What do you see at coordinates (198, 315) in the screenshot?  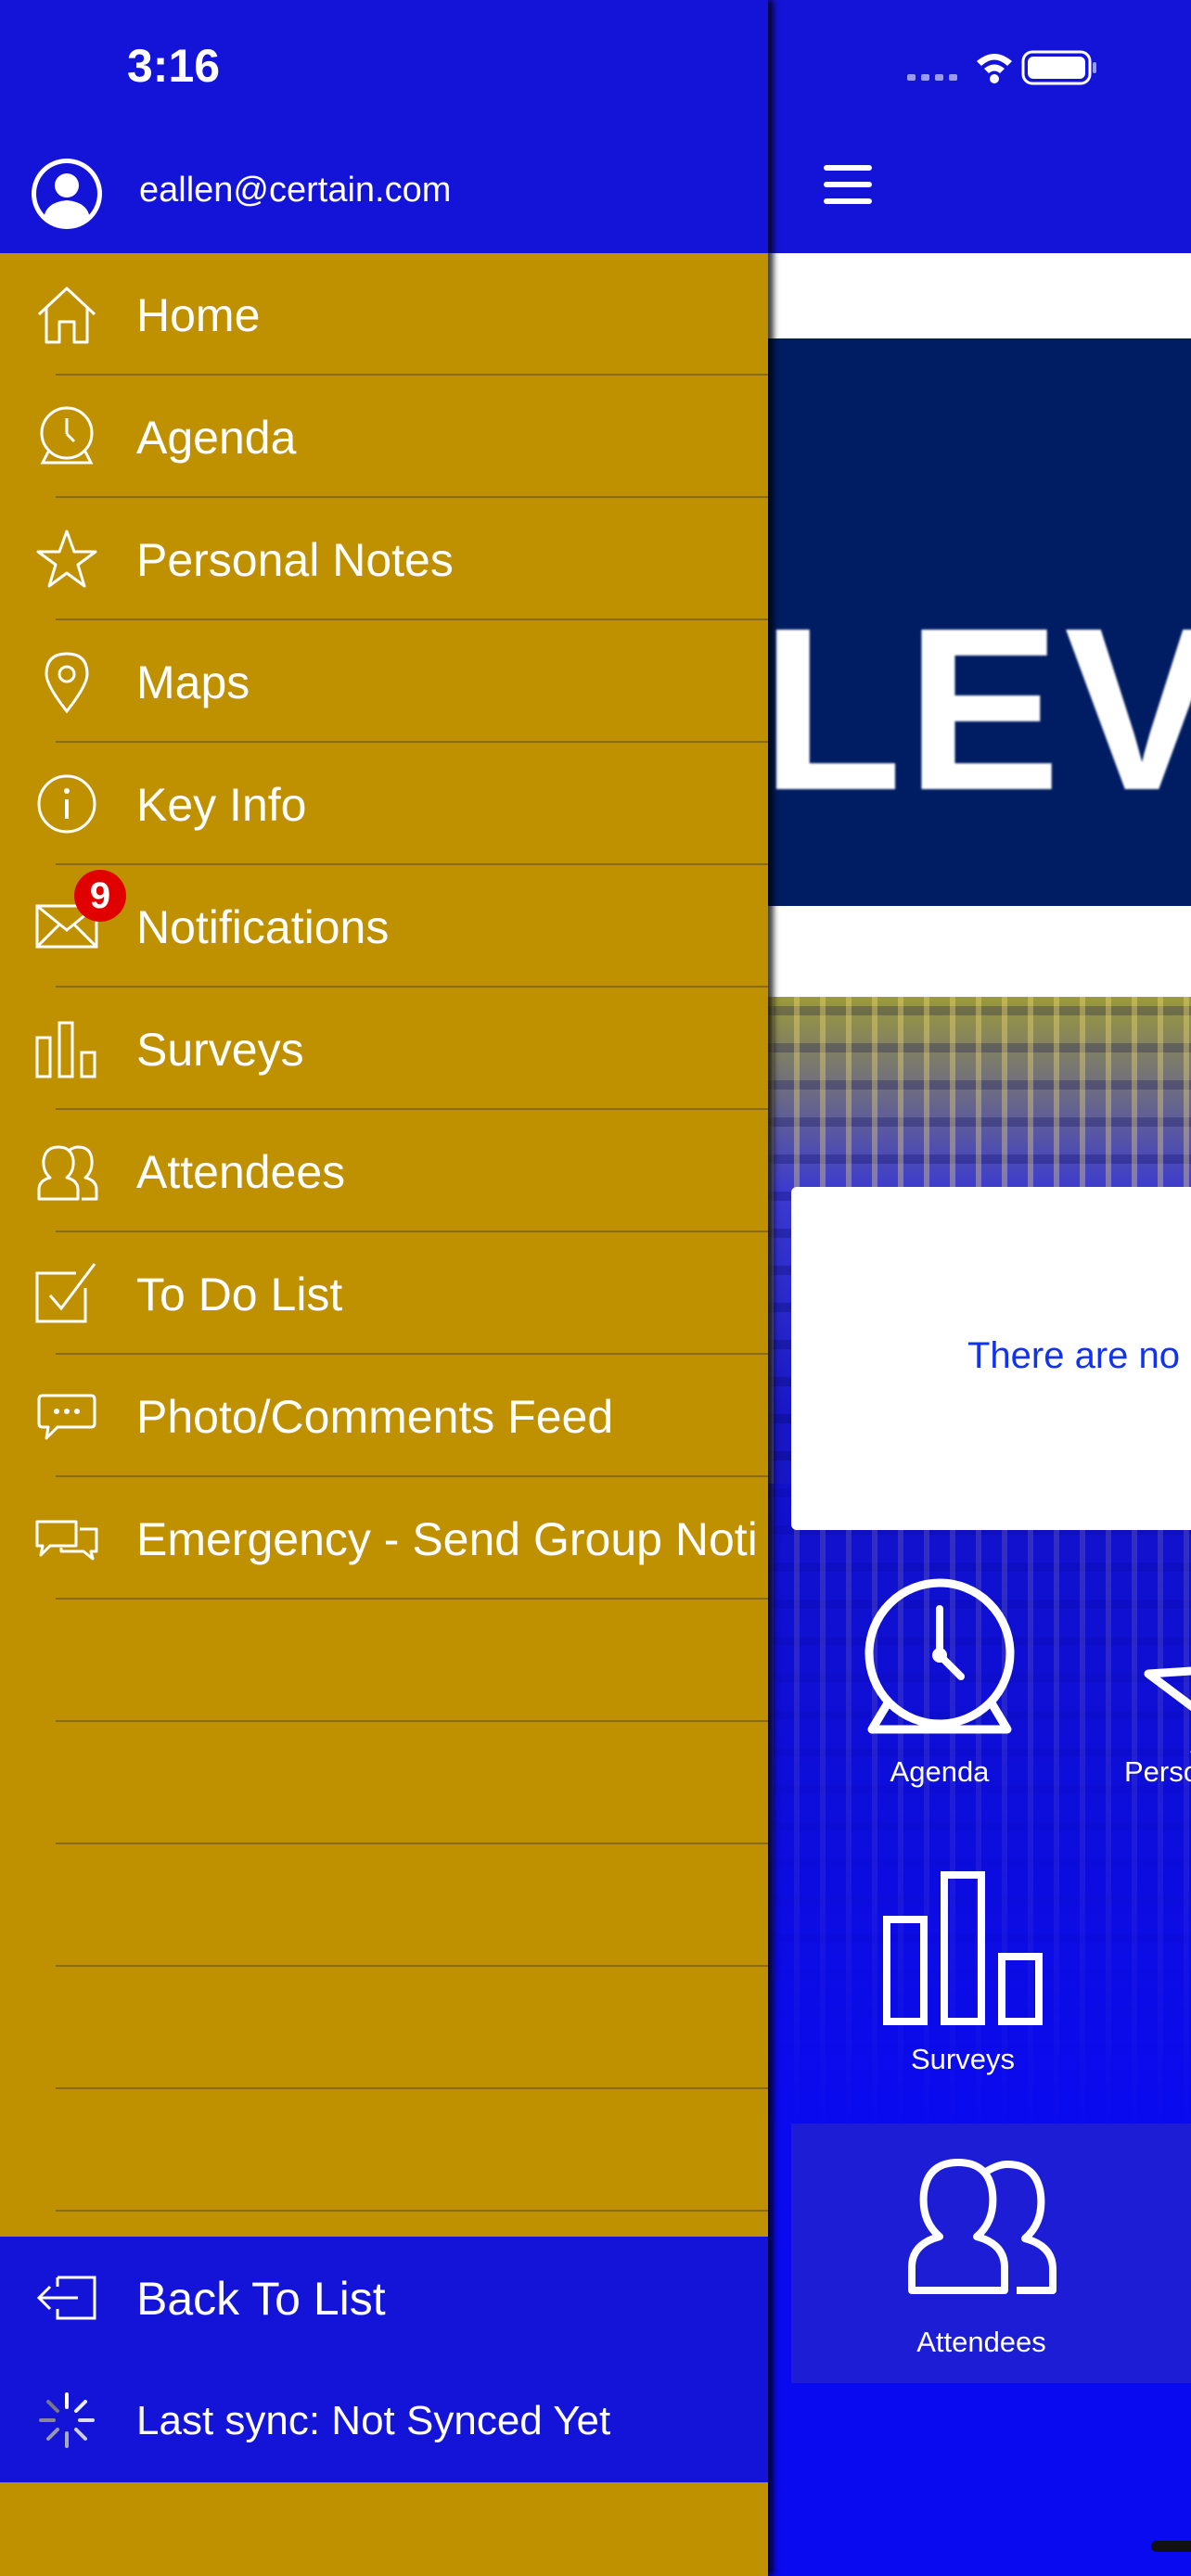 I see `menu-item-label: Home` at bounding box center [198, 315].